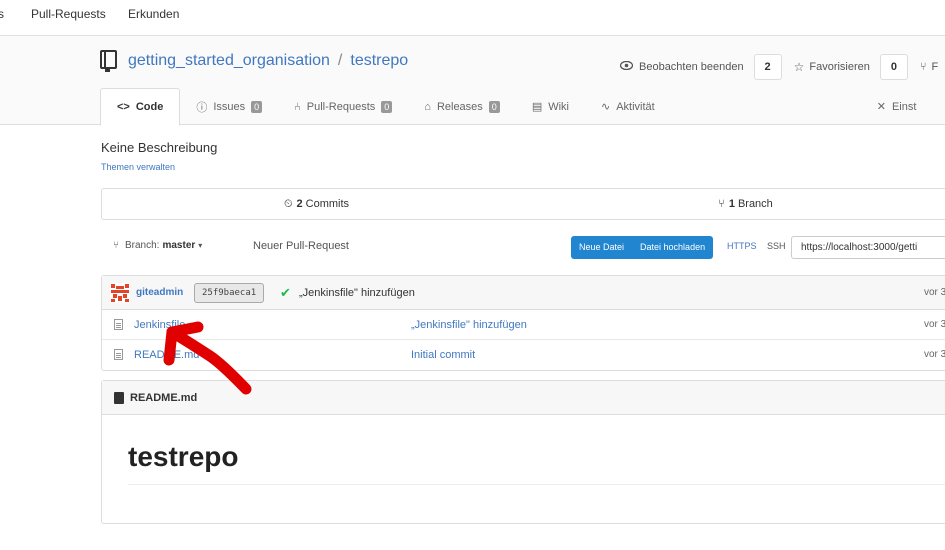  I want to click on branch-dropdown-label: Branch:, so click(142, 245).